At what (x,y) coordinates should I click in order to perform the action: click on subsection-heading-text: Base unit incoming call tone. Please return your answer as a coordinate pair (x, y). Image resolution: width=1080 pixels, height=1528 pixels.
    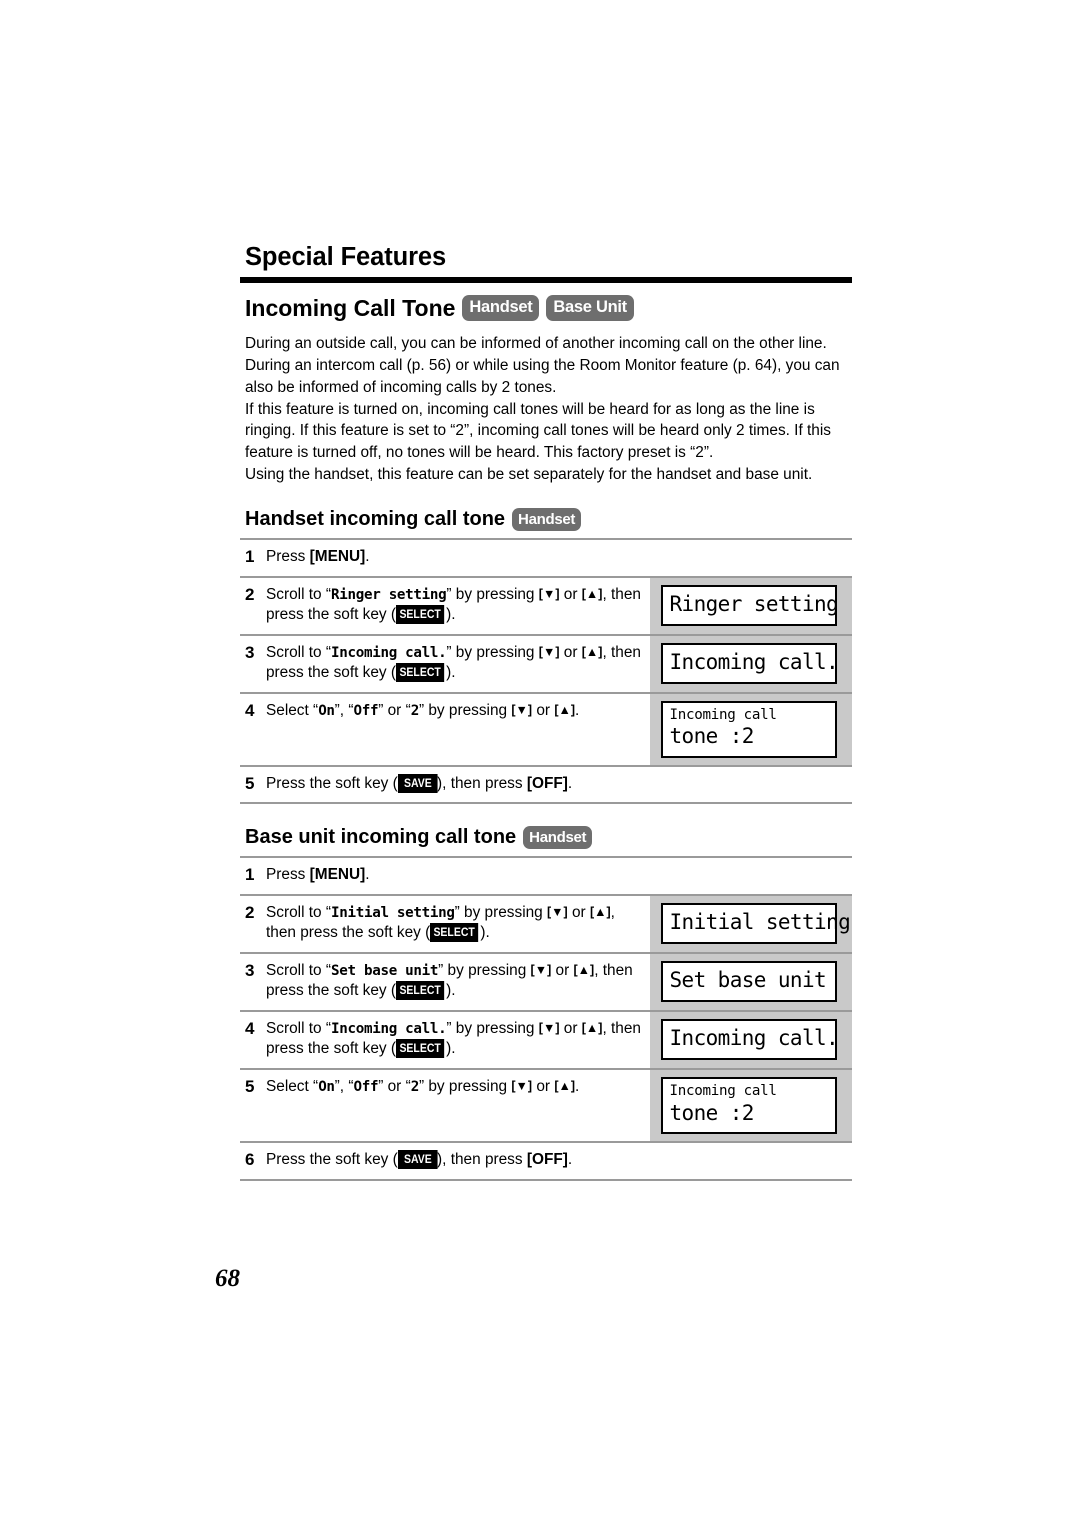
    Looking at the image, I should click on (381, 837).